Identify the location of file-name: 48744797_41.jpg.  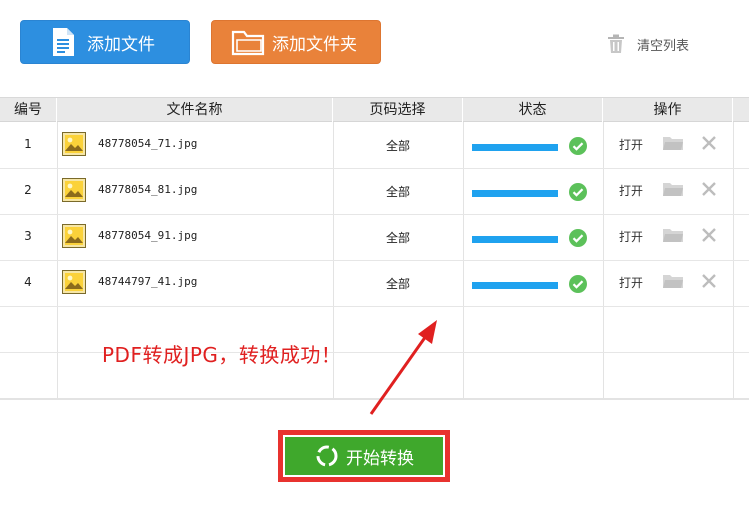
(148, 281).